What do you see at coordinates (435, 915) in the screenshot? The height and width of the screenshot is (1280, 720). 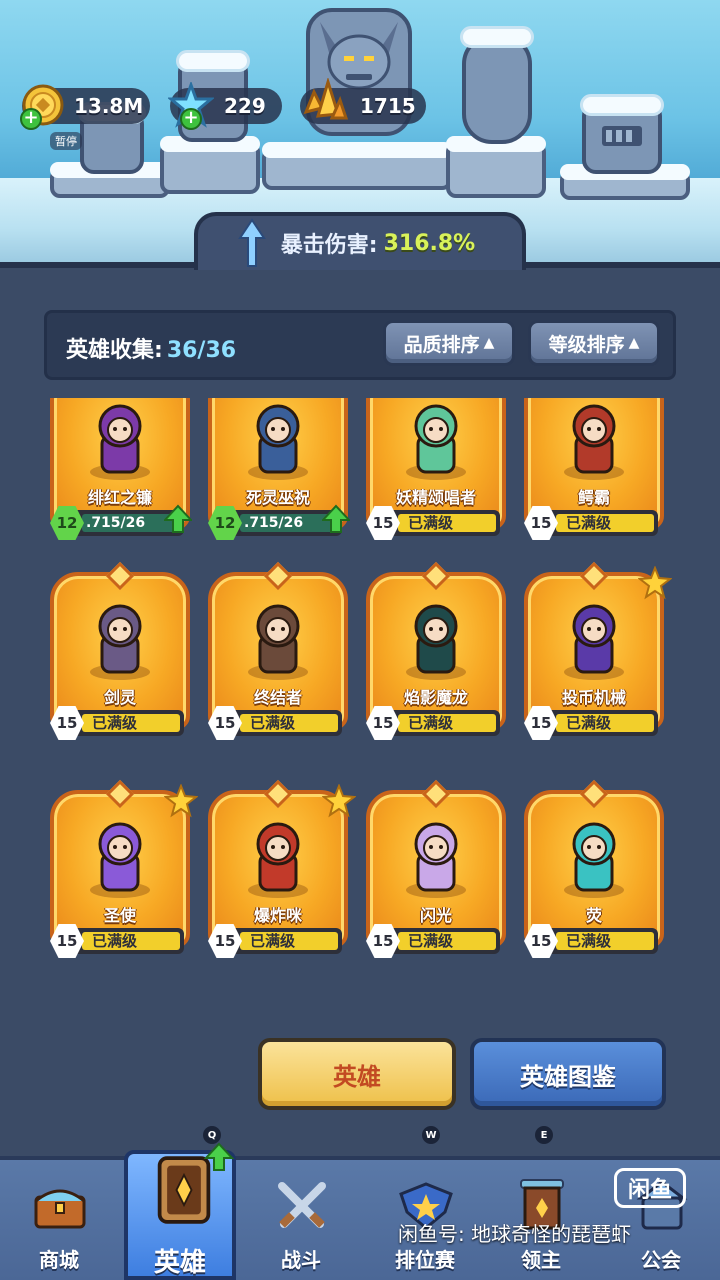 I see `hero-name: 闪光` at bounding box center [435, 915].